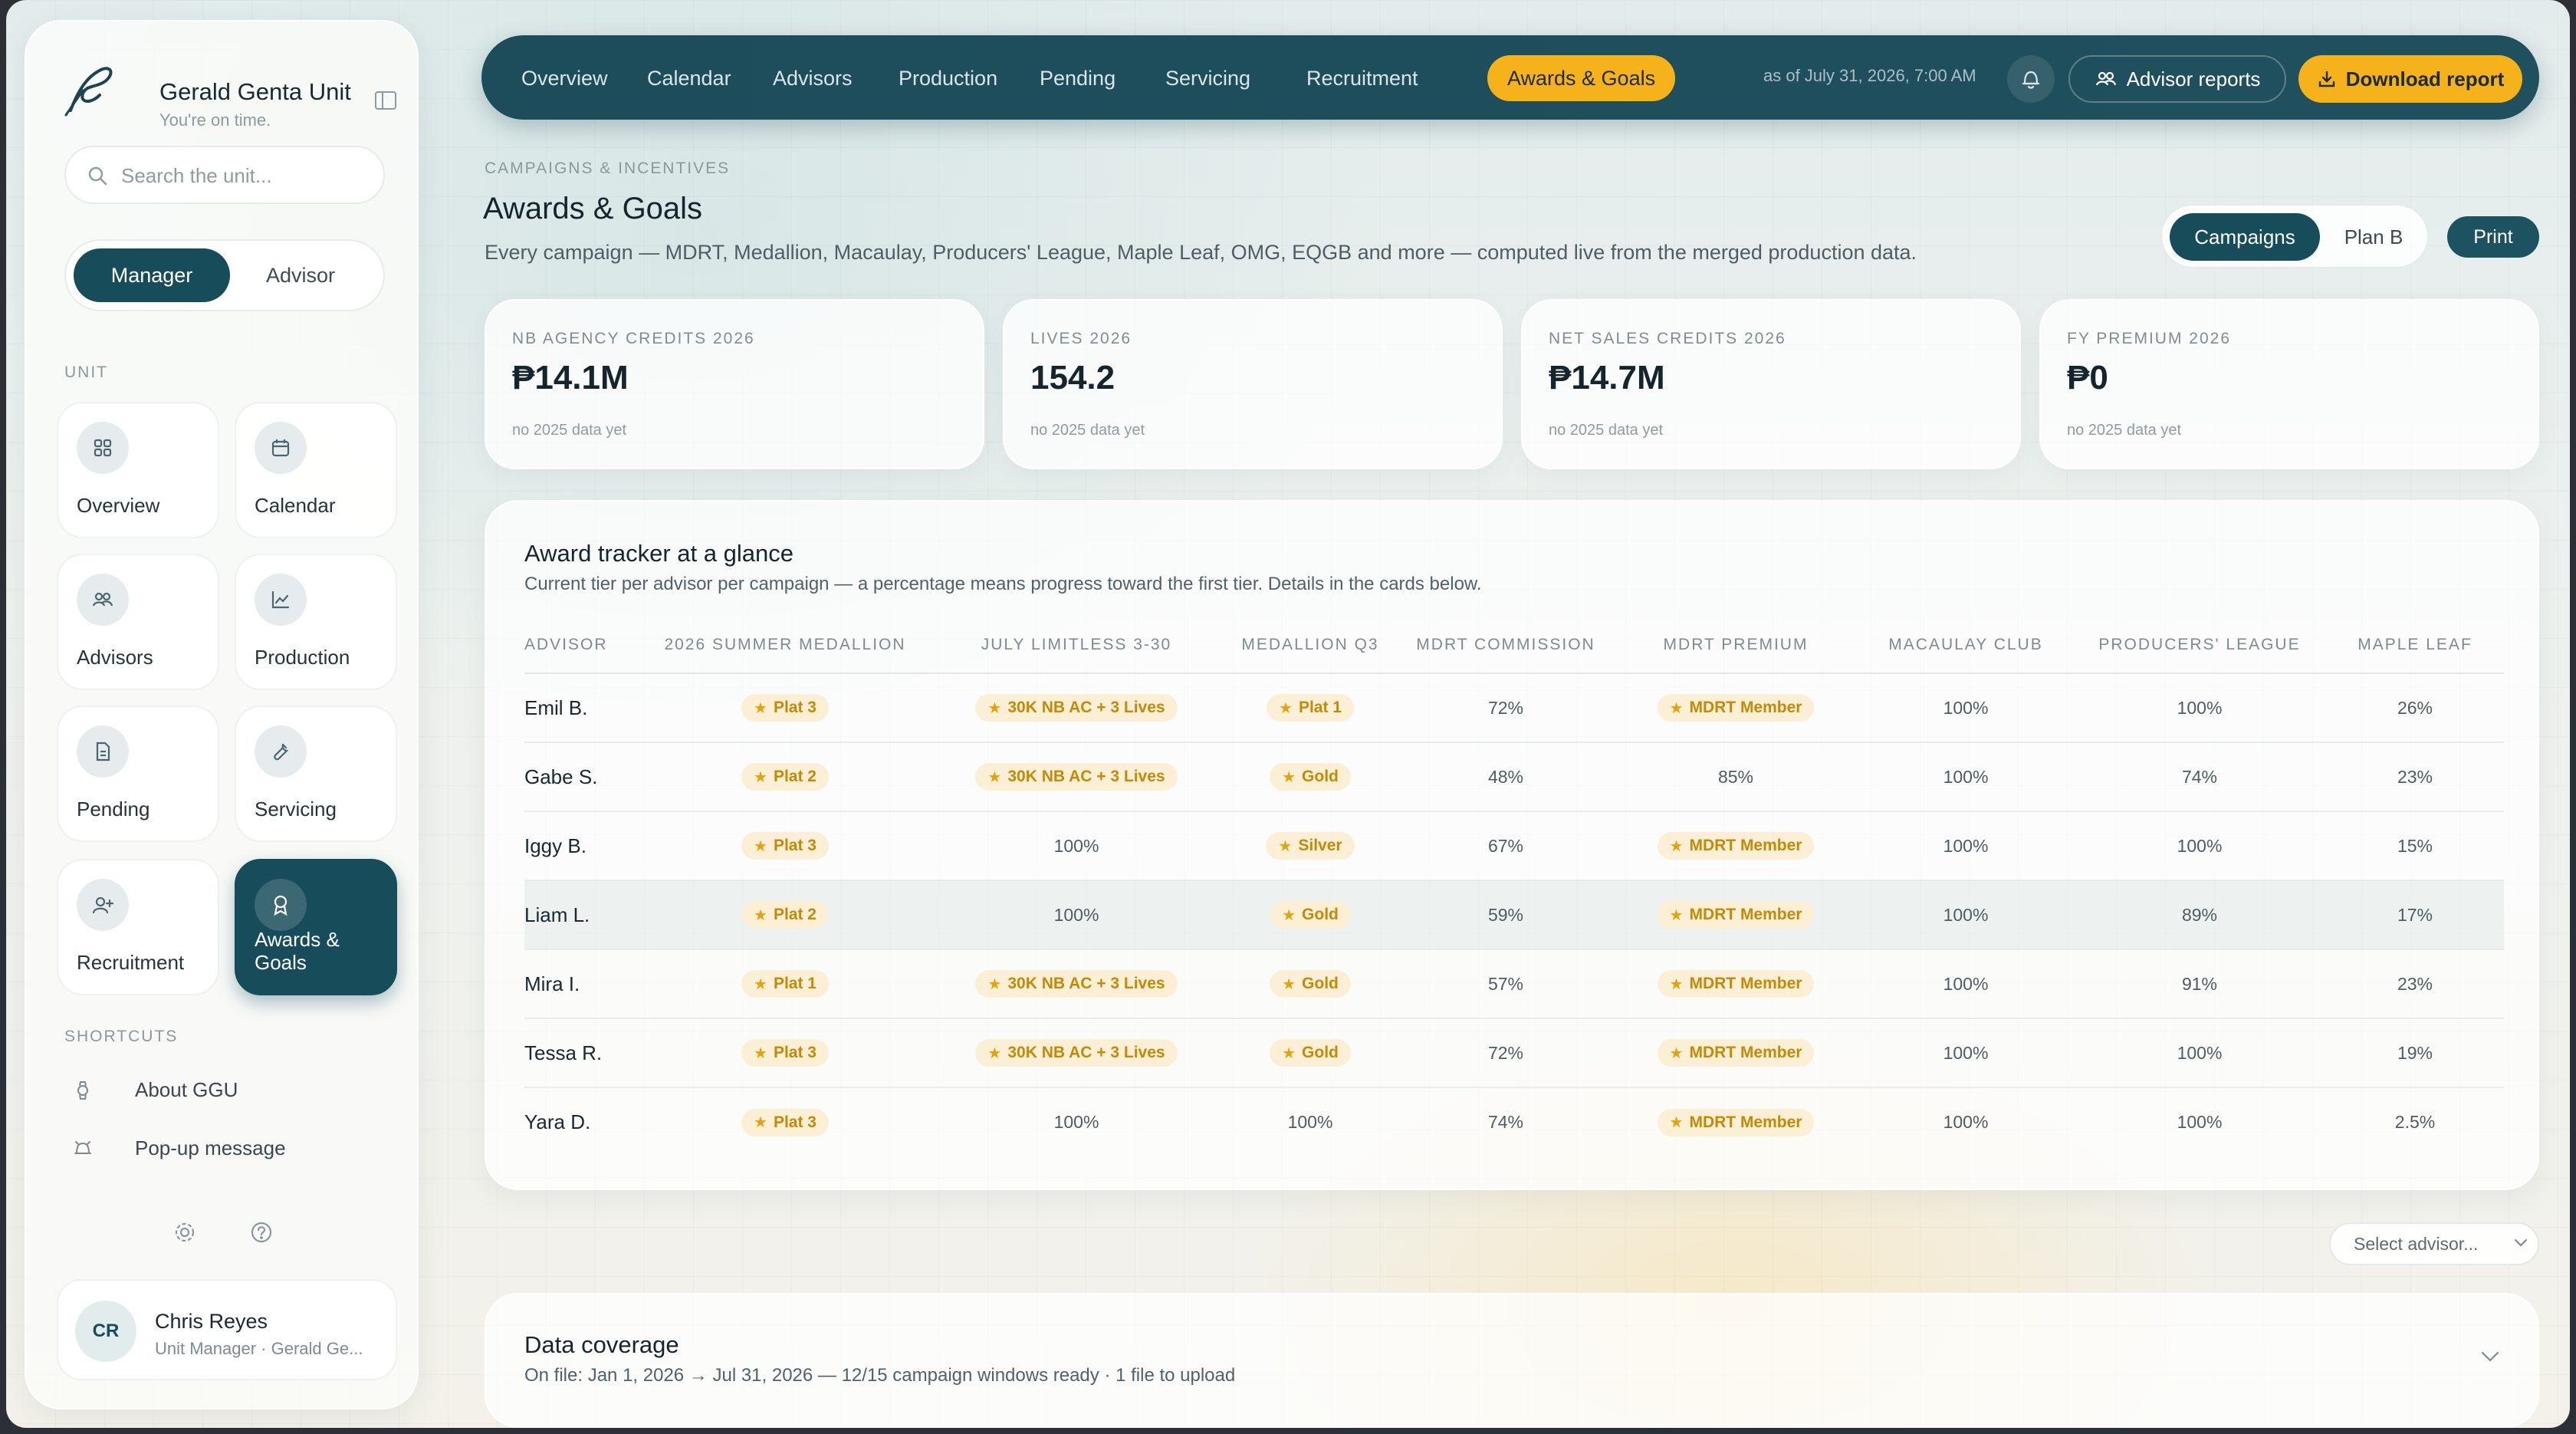  What do you see at coordinates (1320, 1052) in the screenshot?
I see `tier-badge-label: Gold` at bounding box center [1320, 1052].